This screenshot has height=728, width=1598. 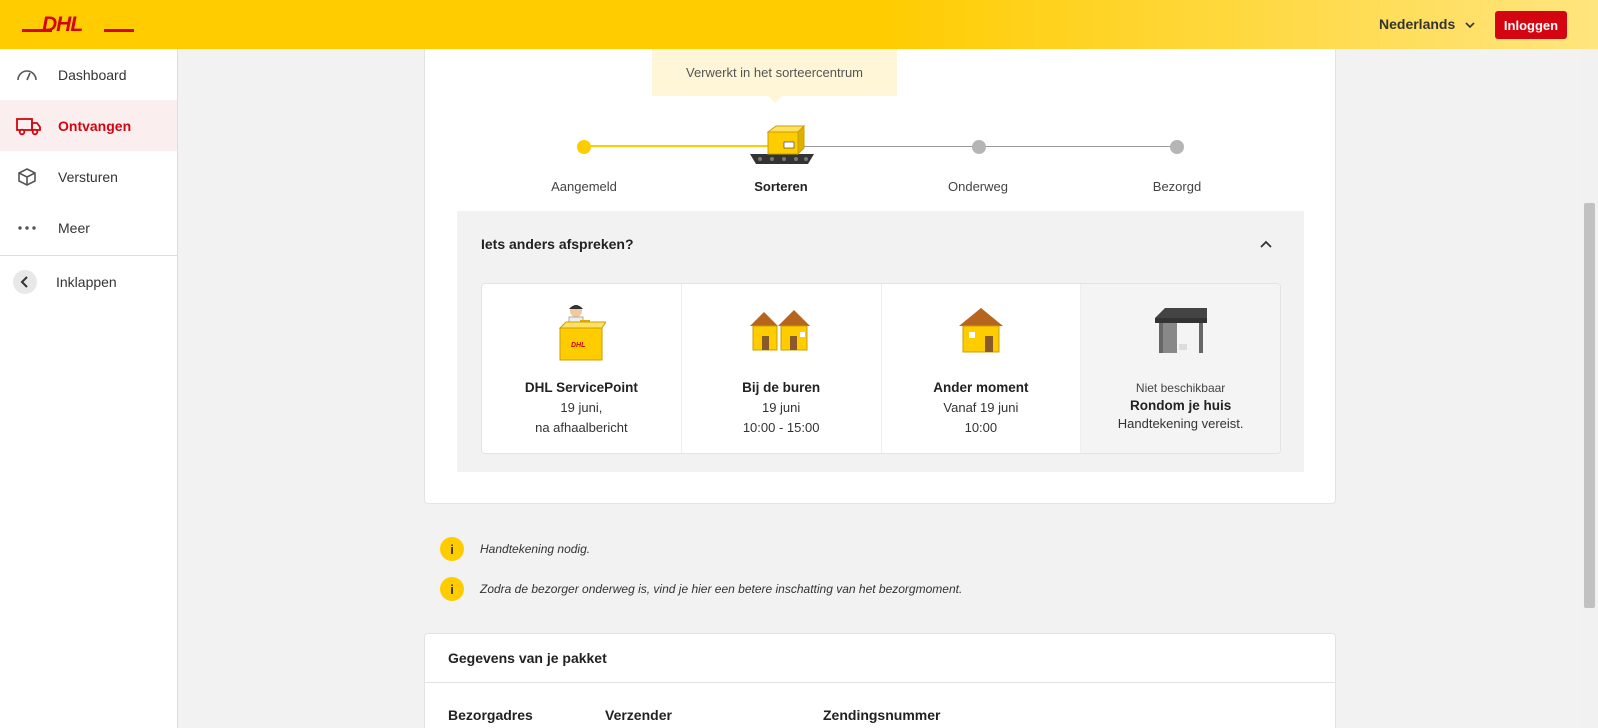 I want to click on carport-icon, so click(x=1181, y=332).